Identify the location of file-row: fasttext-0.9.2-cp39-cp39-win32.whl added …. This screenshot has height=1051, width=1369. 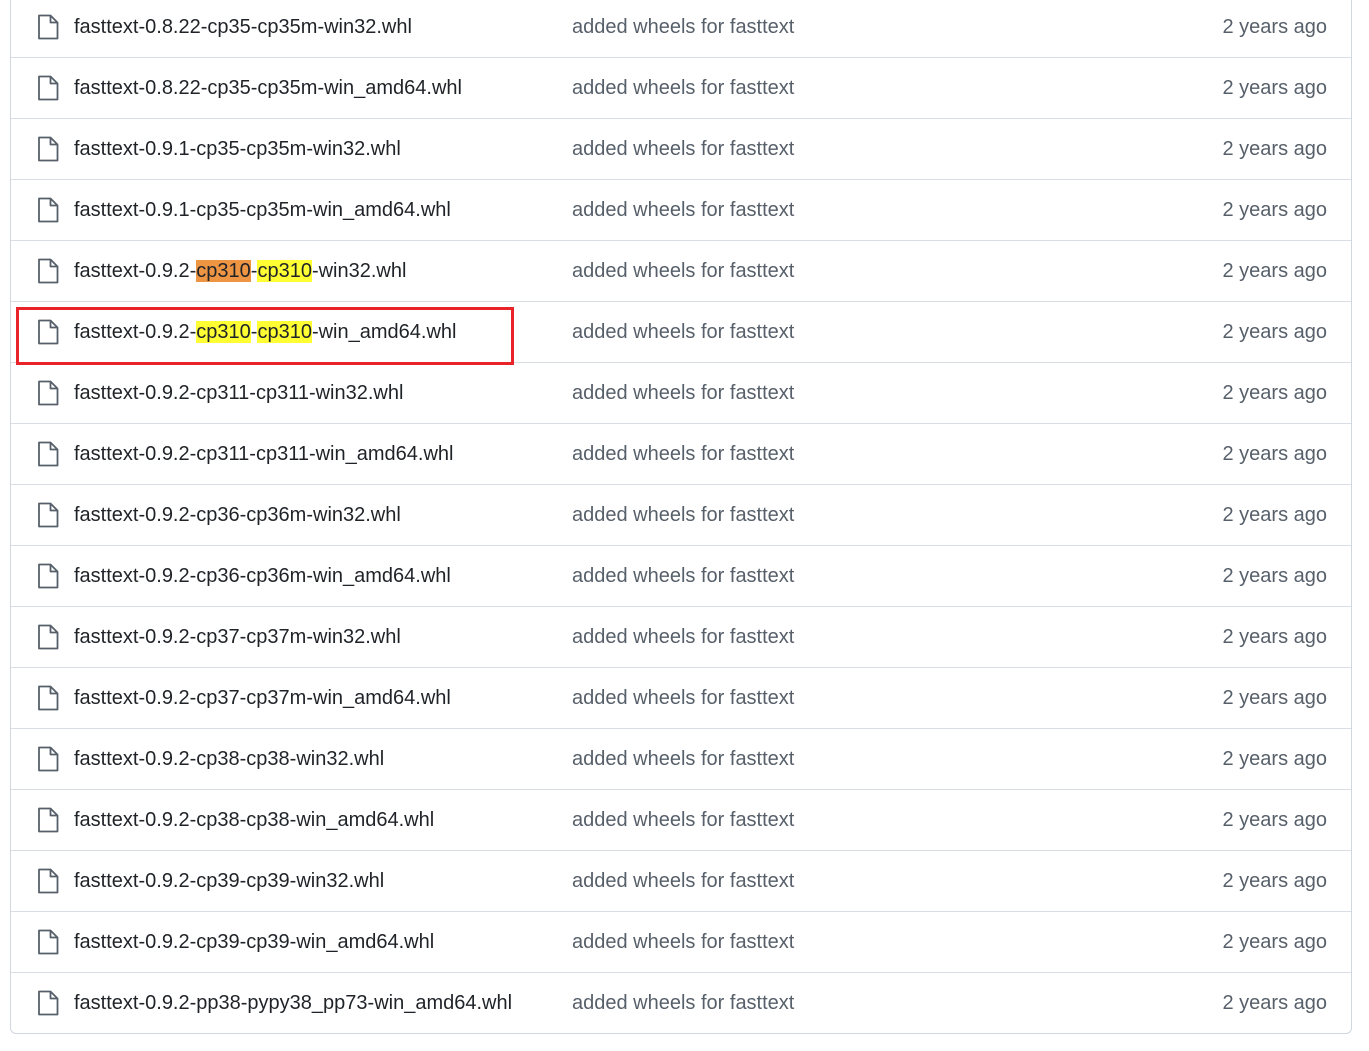
(681, 880).